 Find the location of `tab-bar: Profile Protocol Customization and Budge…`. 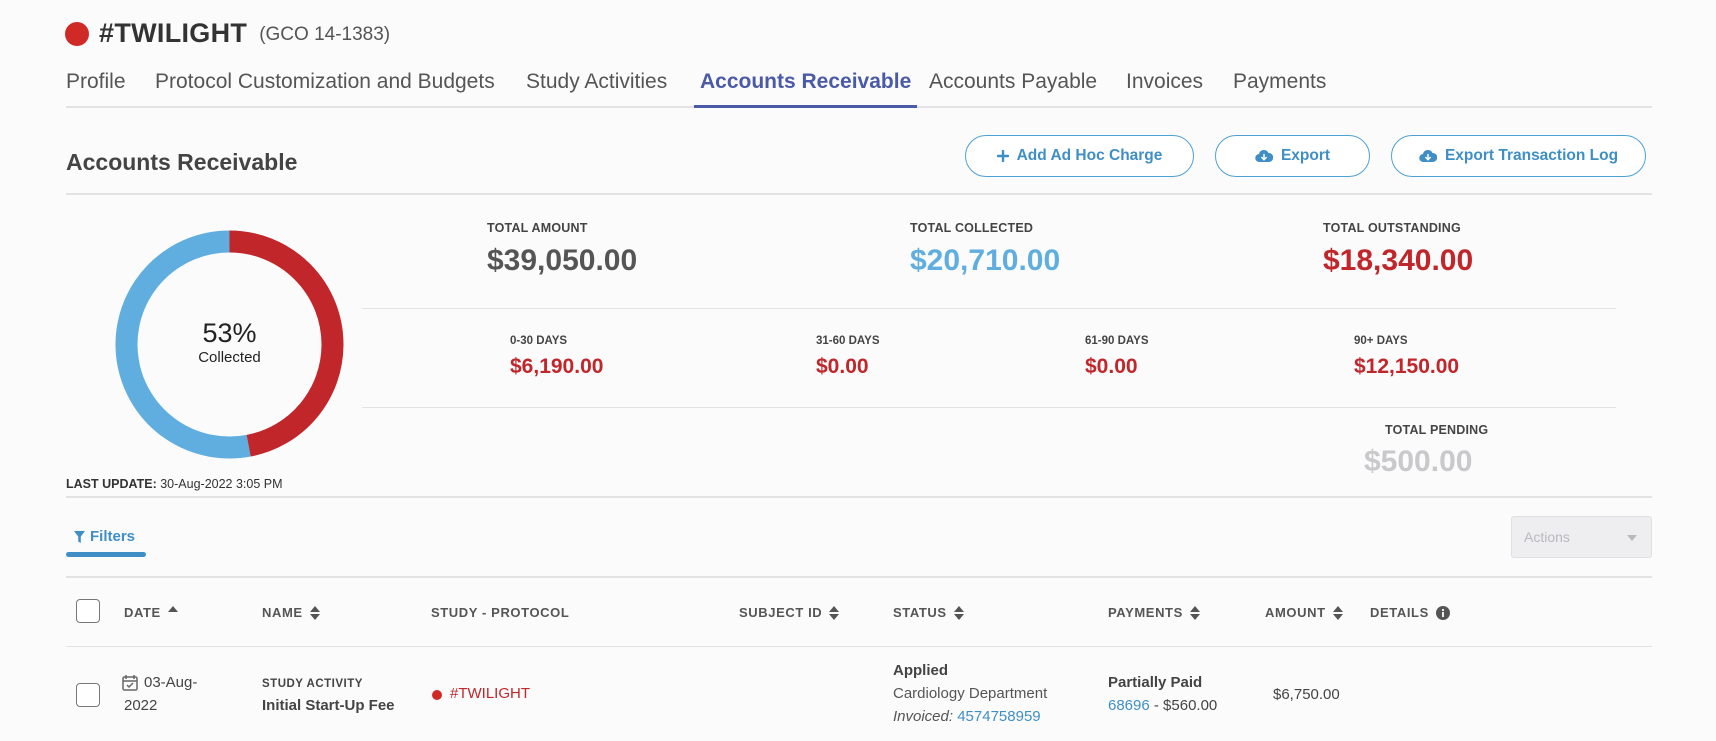

tab-bar: Profile Protocol Customization and Budge… is located at coordinates (859, 87).